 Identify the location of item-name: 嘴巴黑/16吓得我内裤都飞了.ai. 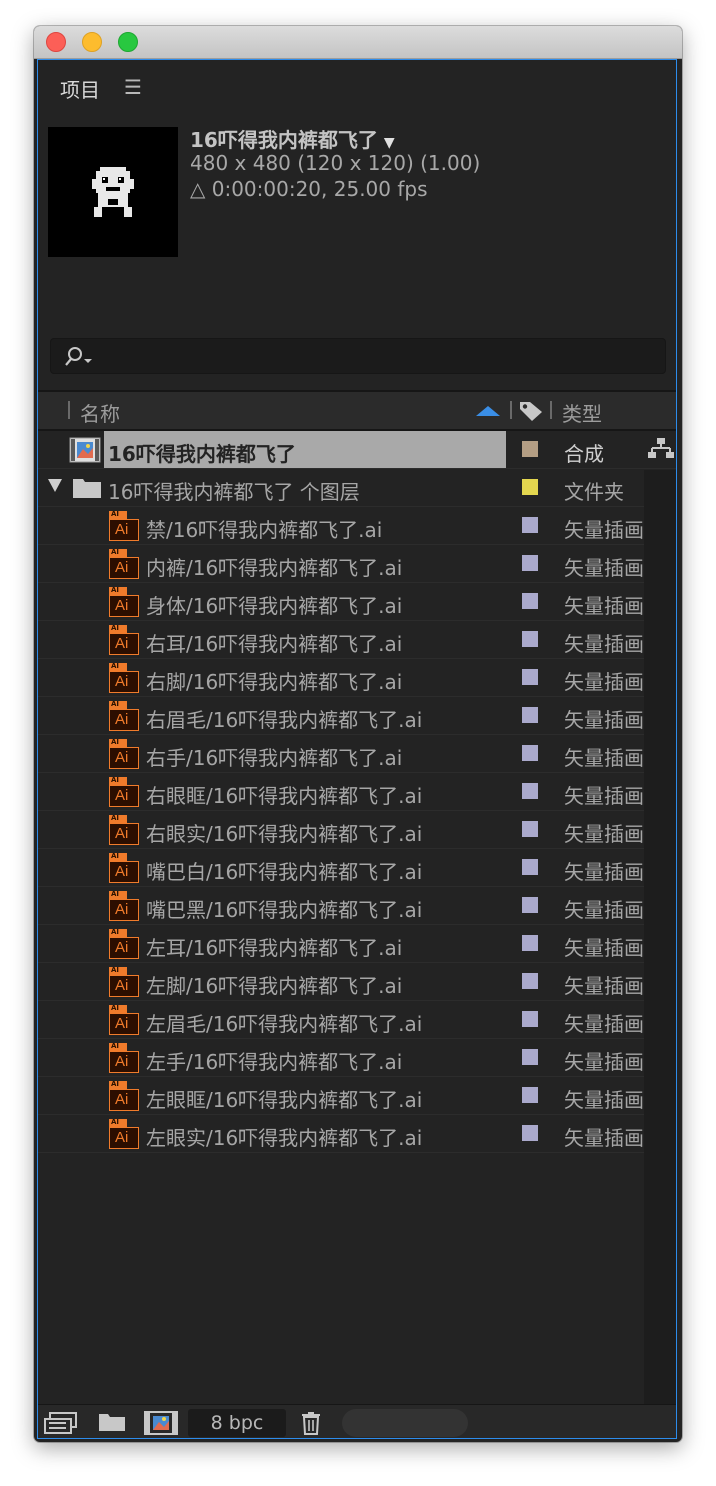
(284, 910).